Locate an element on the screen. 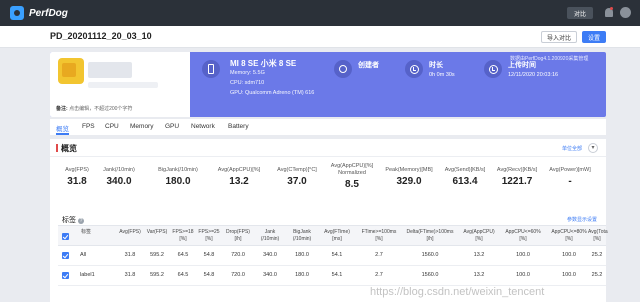 This screenshot has width=640, height=302. table-cell: 1560.0 is located at coordinates (430, 275).